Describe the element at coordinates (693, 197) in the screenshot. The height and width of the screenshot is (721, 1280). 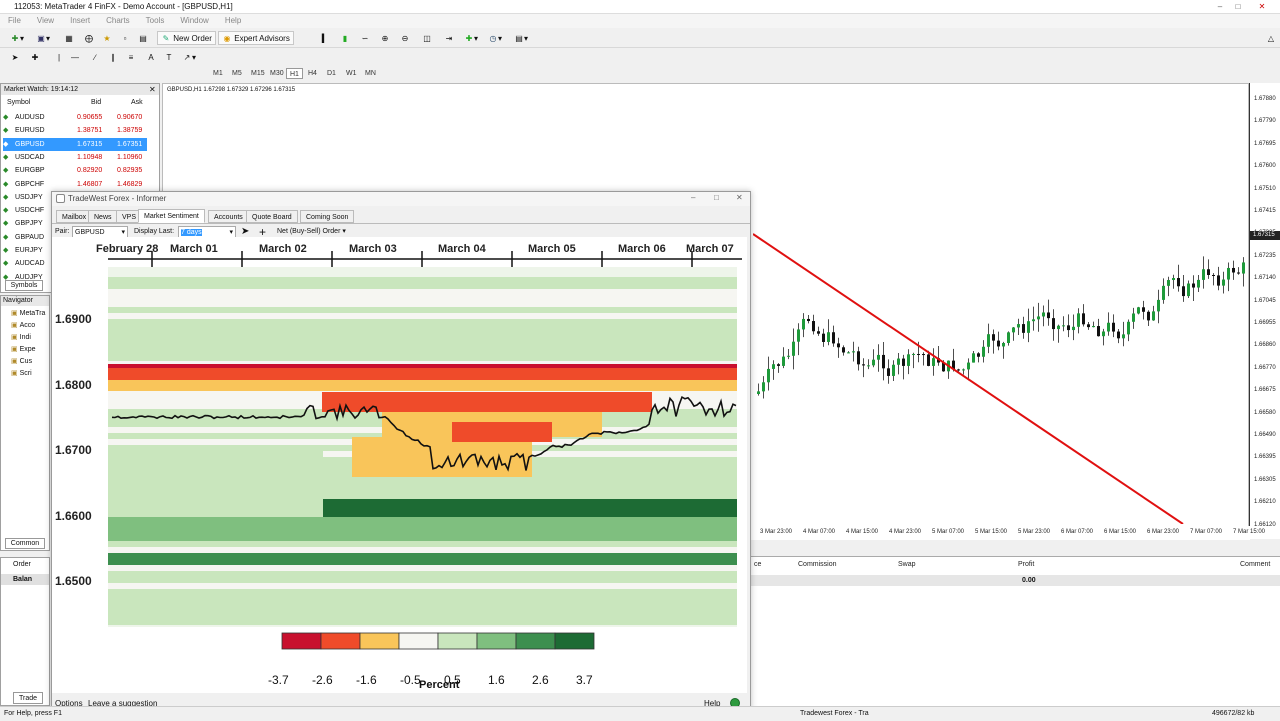
I see `informer-minimize-button: –` at that location.